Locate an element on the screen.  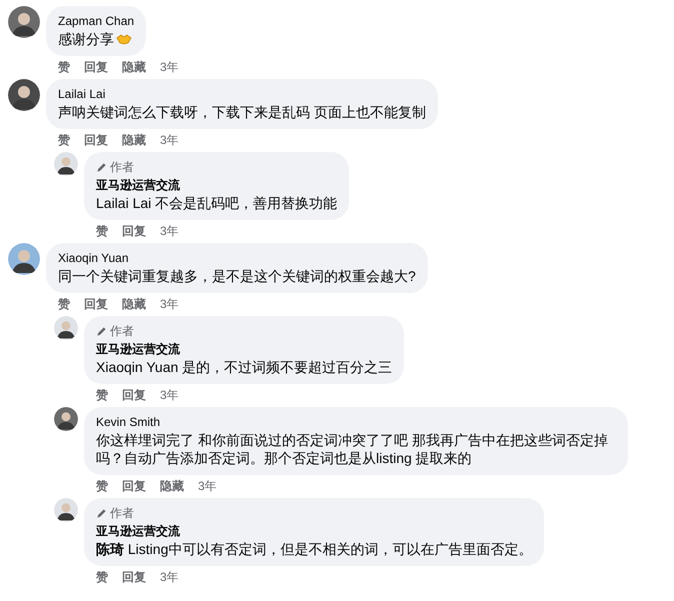
comment-text: 感谢分享 is located at coordinates (86, 39).